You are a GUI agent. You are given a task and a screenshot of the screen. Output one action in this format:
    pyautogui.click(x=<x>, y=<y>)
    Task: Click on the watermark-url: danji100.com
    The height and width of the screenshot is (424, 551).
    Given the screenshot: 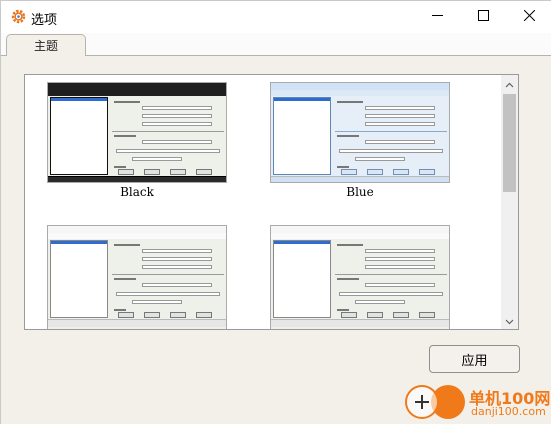 What is the action you would take?
    pyautogui.click(x=508, y=411)
    